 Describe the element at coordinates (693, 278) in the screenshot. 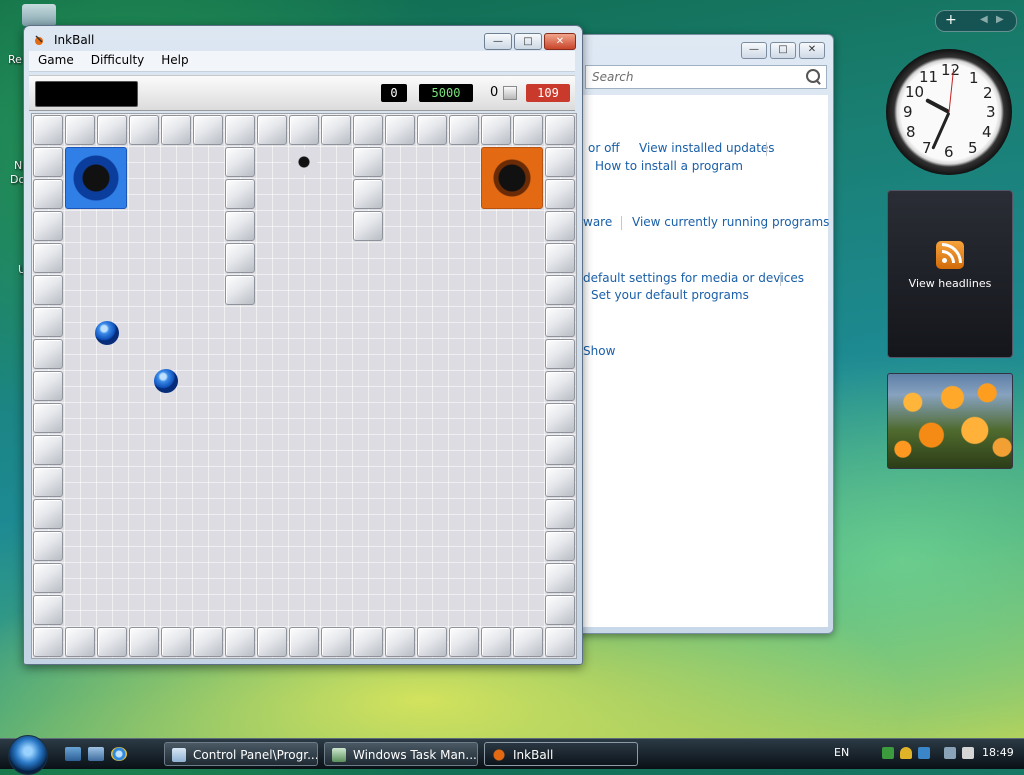

I see `link-default-settings-media: default settings for media or devices` at that location.